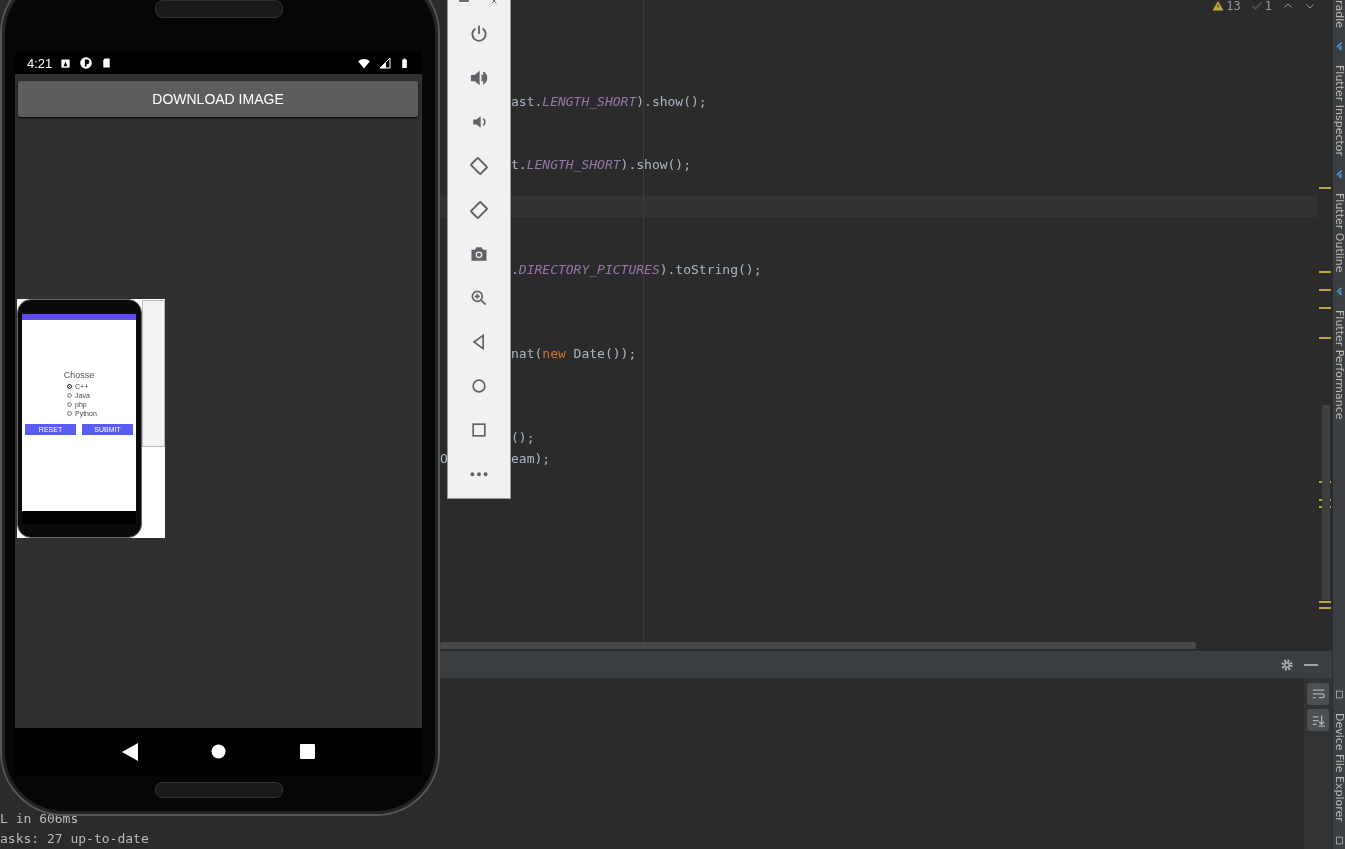  Describe the element at coordinates (75, 839) in the screenshot. I see `console-line: asks: 27 up-to-date` at that location.